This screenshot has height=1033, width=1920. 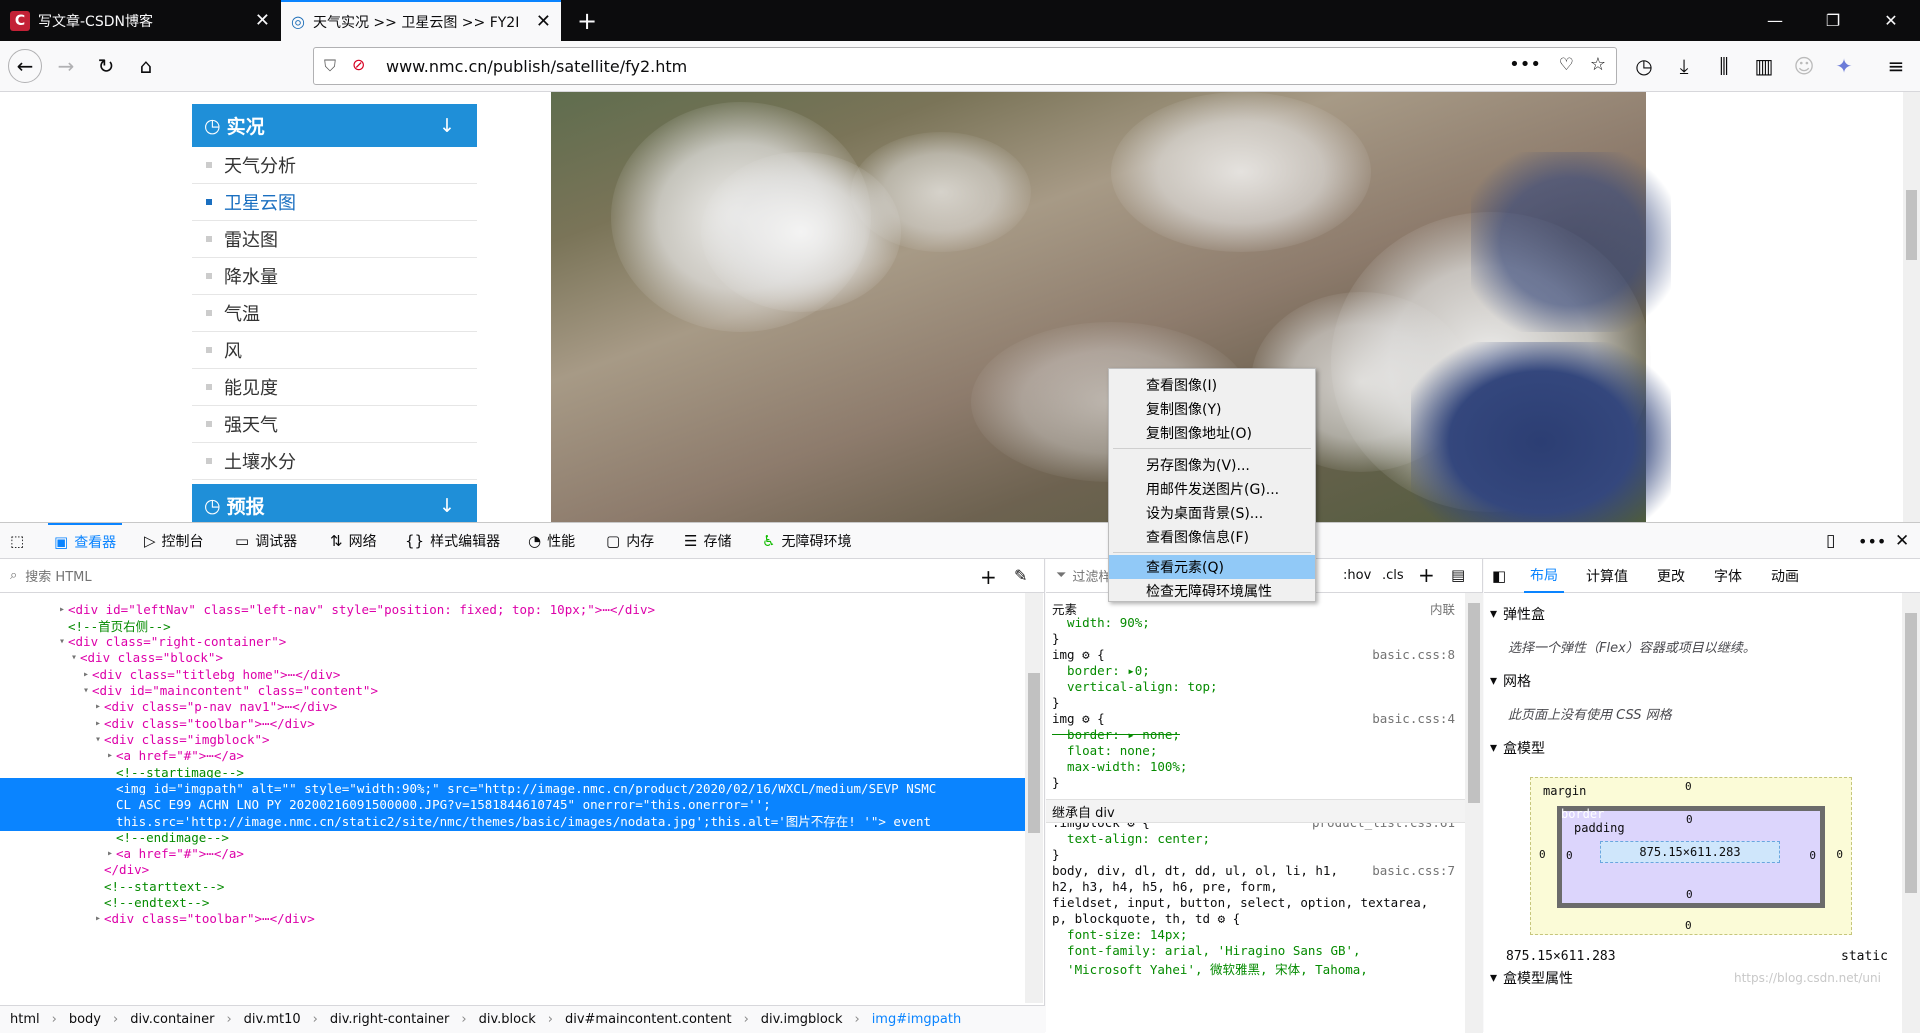 What do you see at coordinates (988, 577) in the screenshot?
I see `add-node-button: +` at bounding box center [988, 577].